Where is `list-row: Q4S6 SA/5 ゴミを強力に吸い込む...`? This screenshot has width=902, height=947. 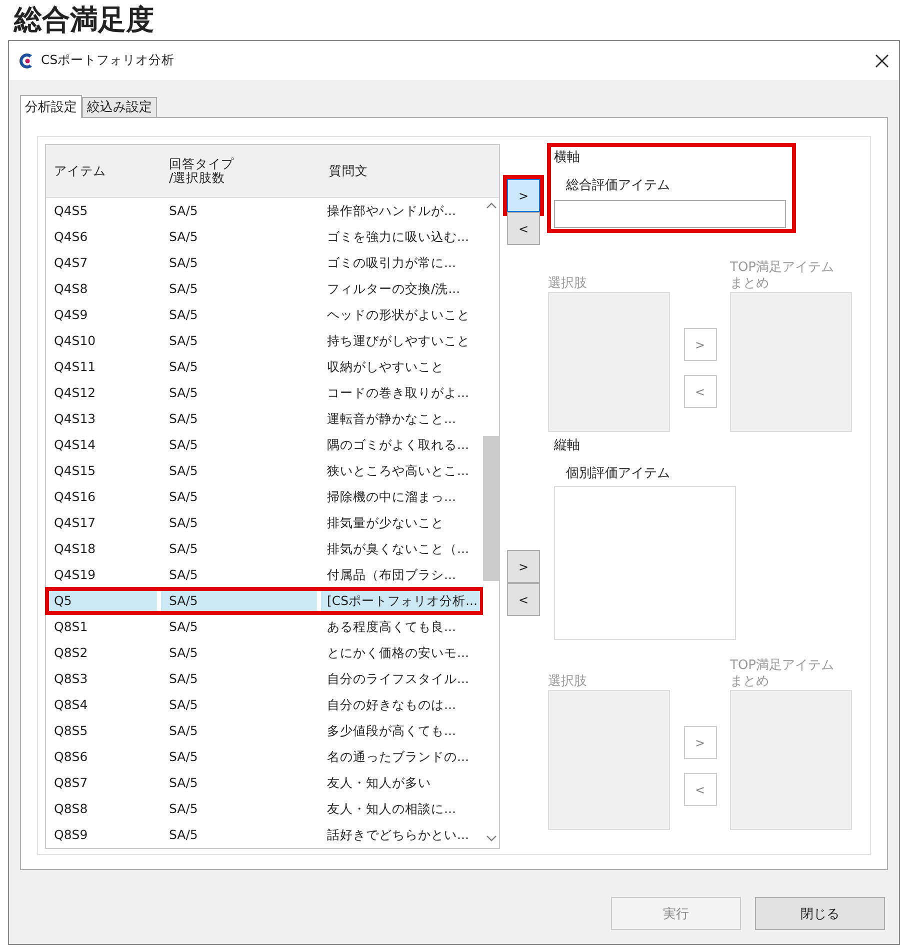 list-row: Q4S6 SA/5 ゴミを強力に吸い込む... is located at coordinates (264, 237).